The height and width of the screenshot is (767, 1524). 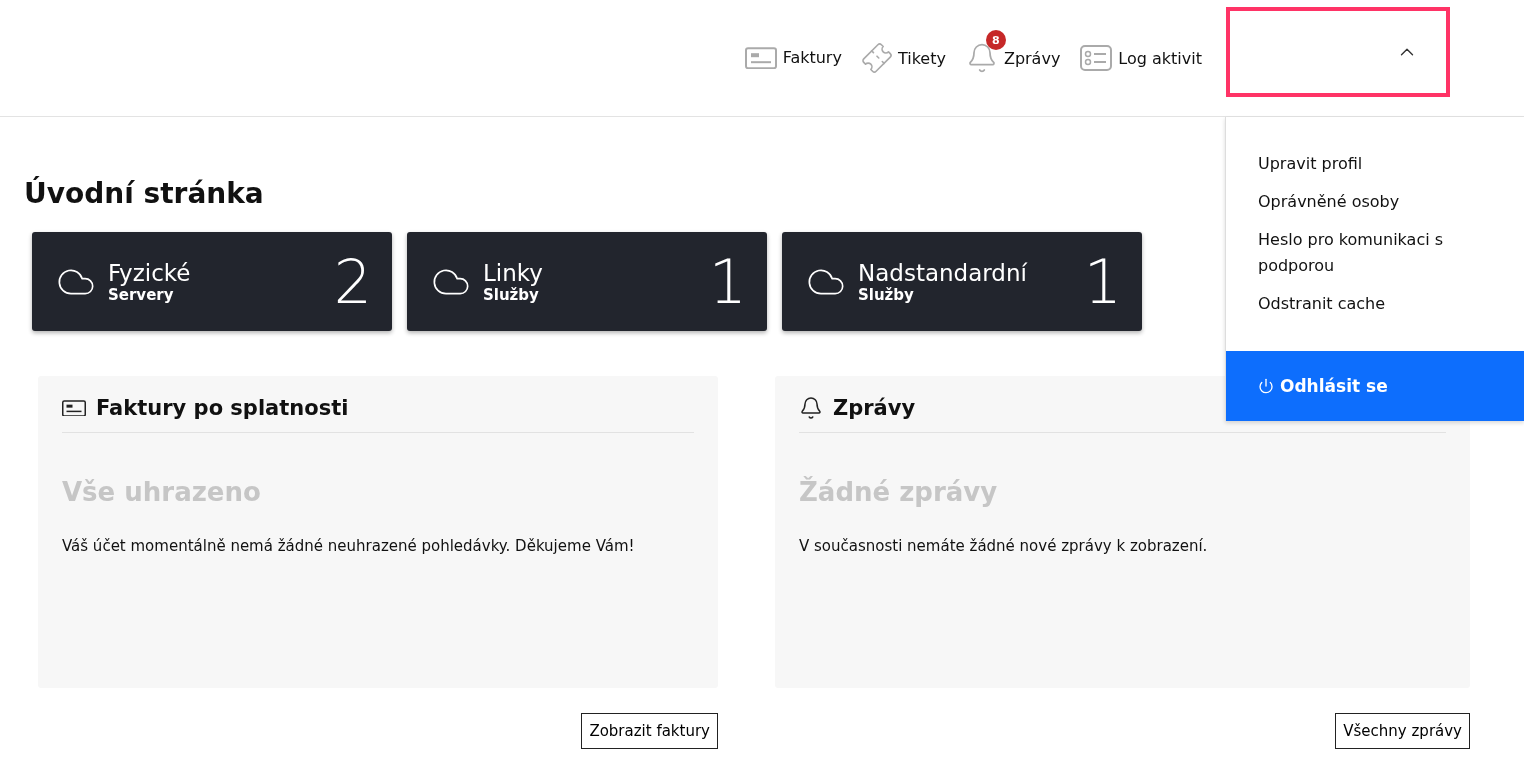 I want to click on stat-title: Linky, so click(x=513, y=272).